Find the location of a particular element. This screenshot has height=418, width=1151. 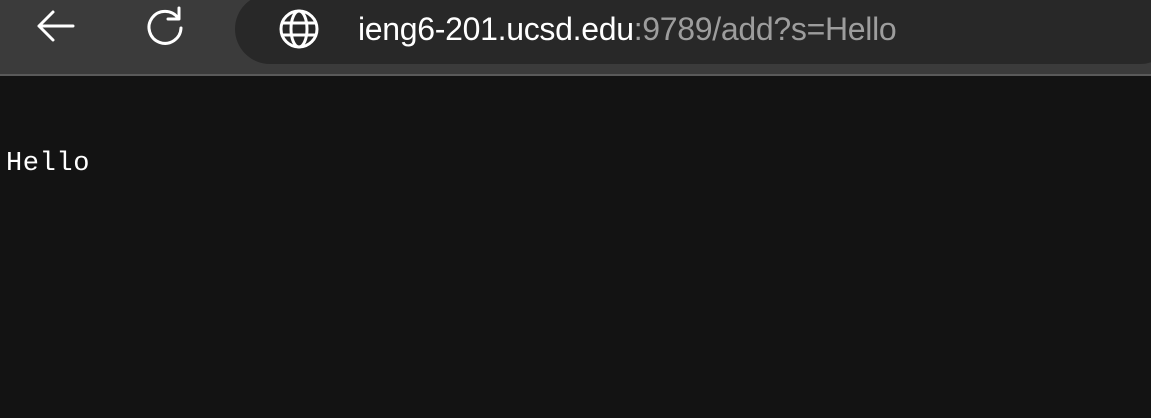

back-button is located at coordinates (55, 28).